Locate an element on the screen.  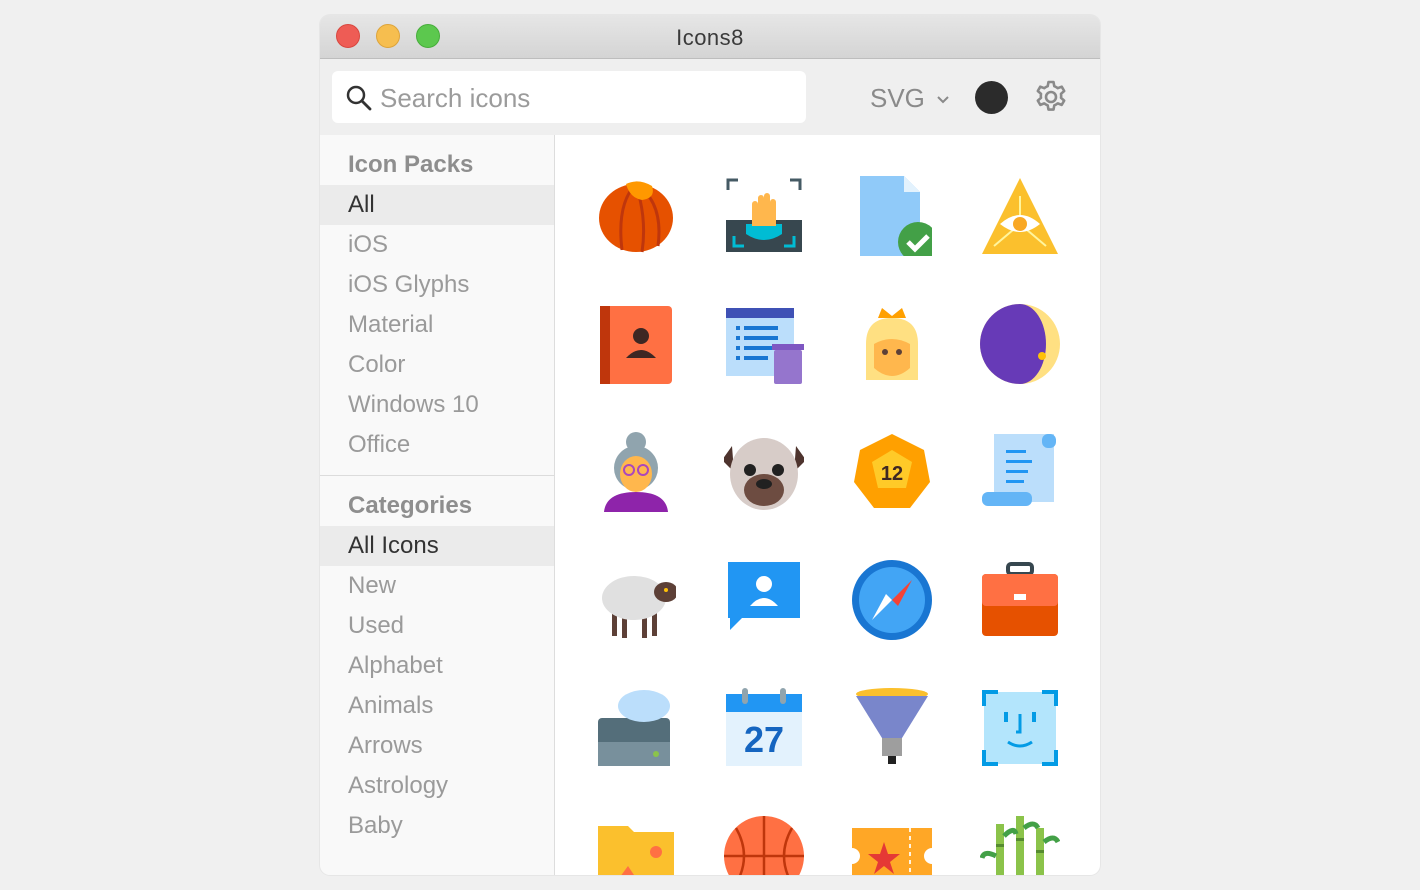
format-label: SVG is located at coordinates (897, 98).